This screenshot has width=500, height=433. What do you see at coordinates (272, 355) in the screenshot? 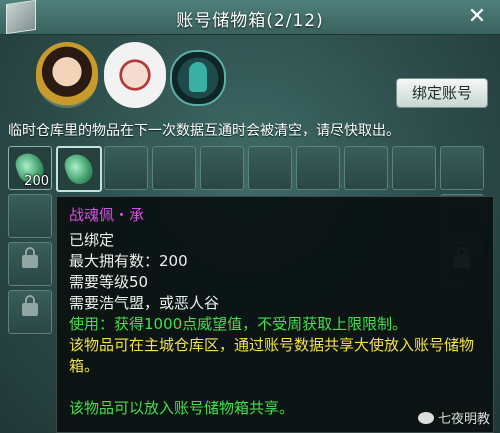
I see `item-description: 该物品可在主城仓库区，通过账号数据共享大使放入账号储物箱。` at bounding box center [272, 355].